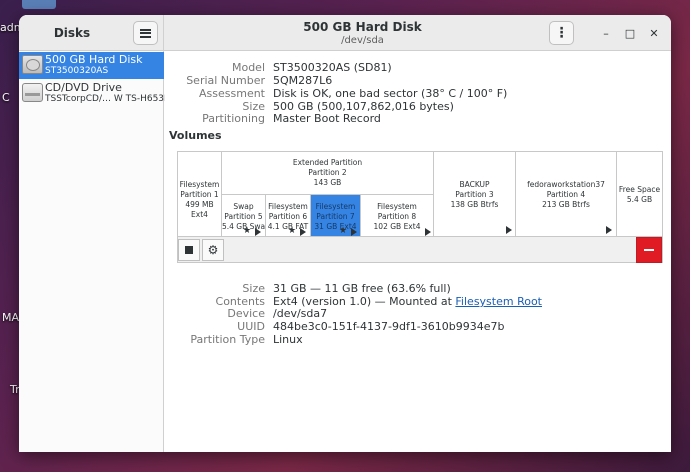  I want to click on assessment-key: Assessment, so click(232, 93).